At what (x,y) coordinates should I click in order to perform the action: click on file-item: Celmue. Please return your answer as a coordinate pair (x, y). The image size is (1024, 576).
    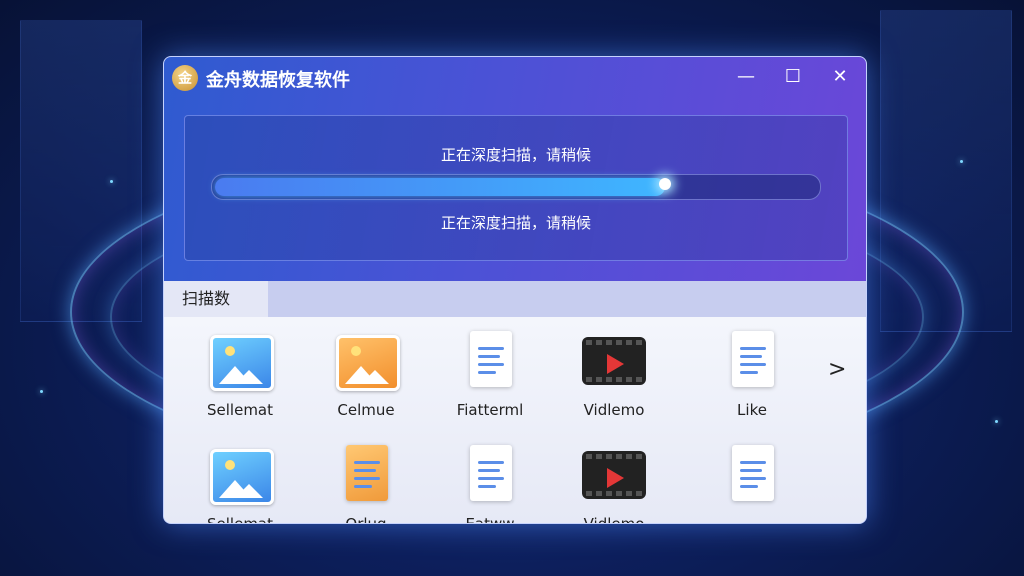
    Looking at the image, I should click on (366, 375).